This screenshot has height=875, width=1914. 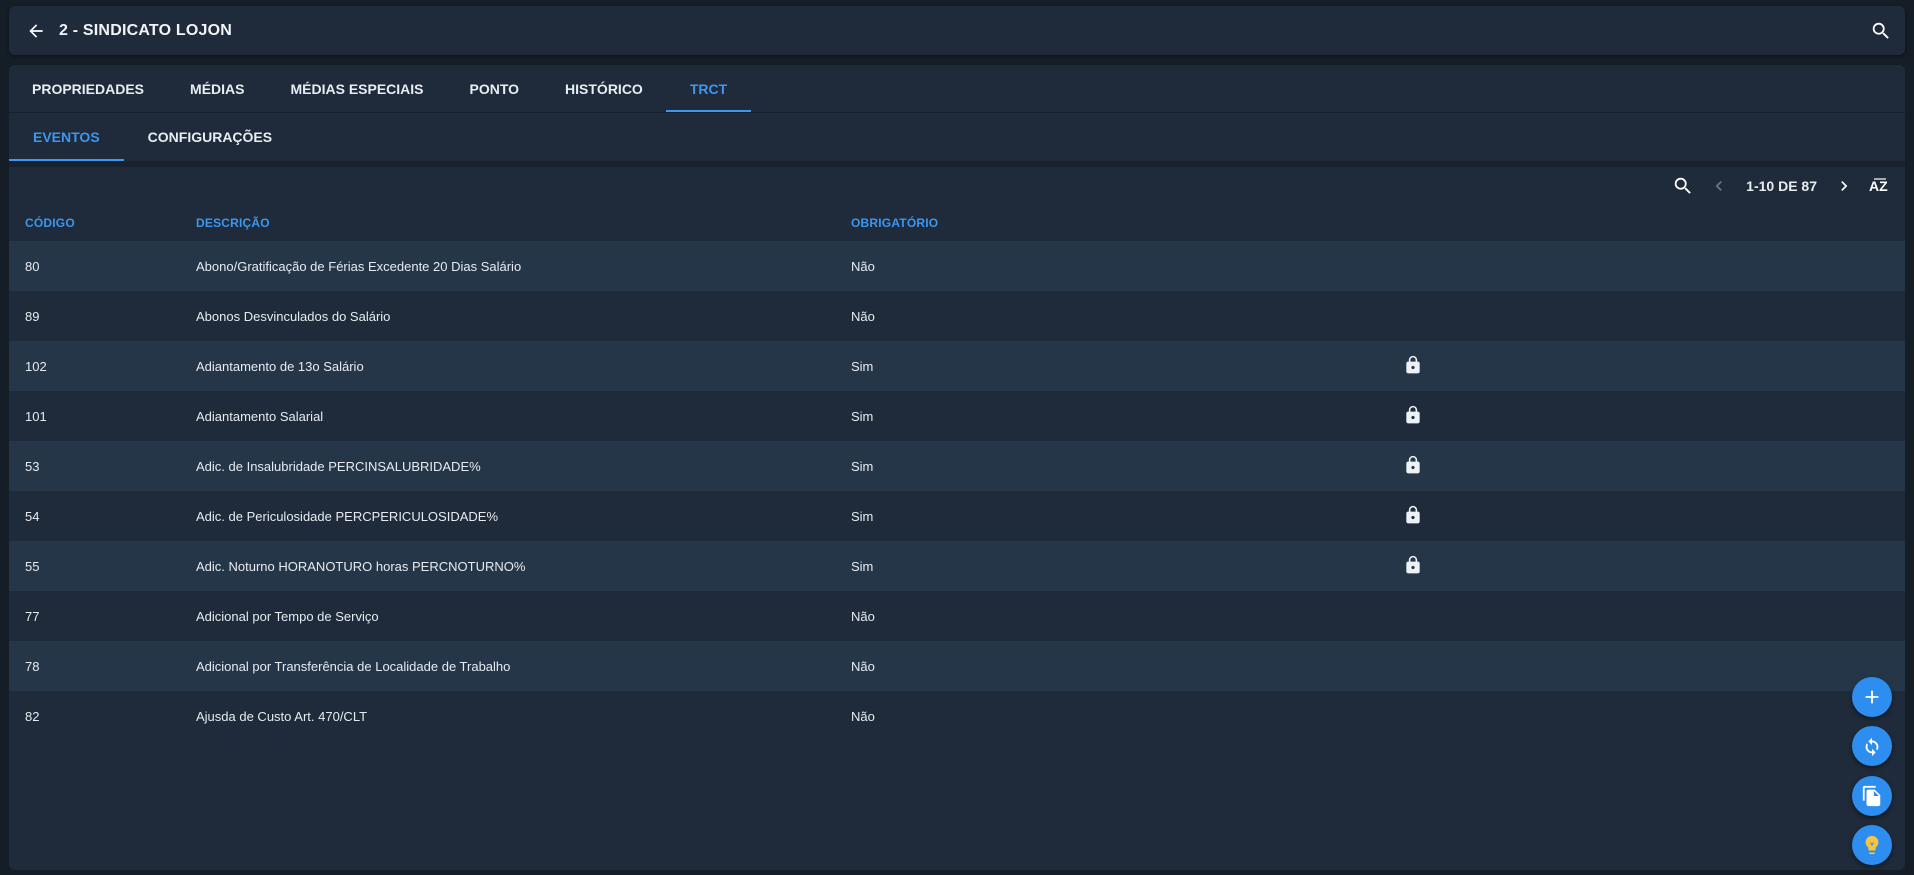 What do you see at coordinates (523, 366) in the screenshot?
I see `cell-descricao: Adiantamento de 13o Salário` at bounding box center [523, 366].